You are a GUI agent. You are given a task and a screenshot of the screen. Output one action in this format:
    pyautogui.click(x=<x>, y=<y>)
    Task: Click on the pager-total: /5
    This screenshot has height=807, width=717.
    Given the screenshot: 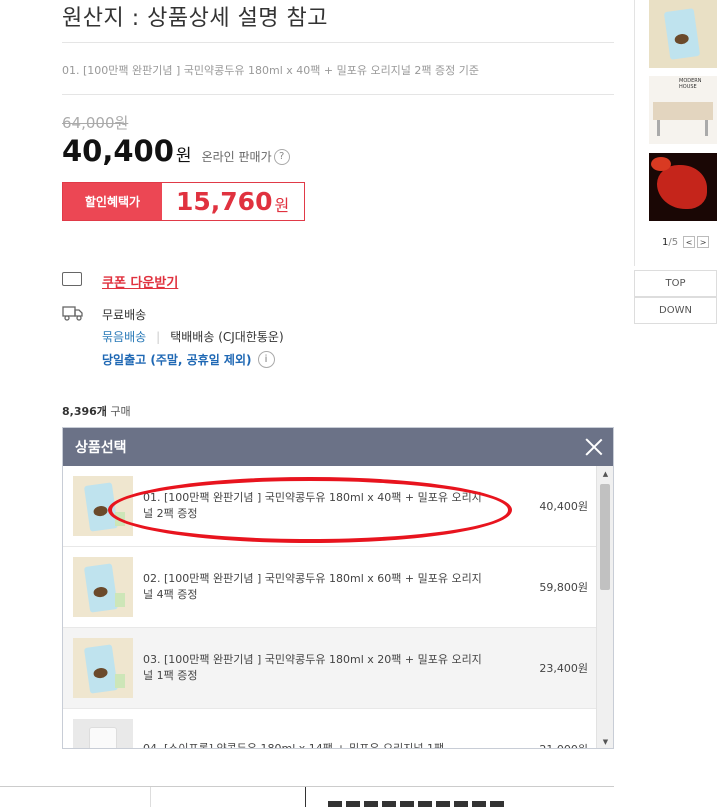 What is the action you would take?
    pyautogui.click(x=673, y=242)
    